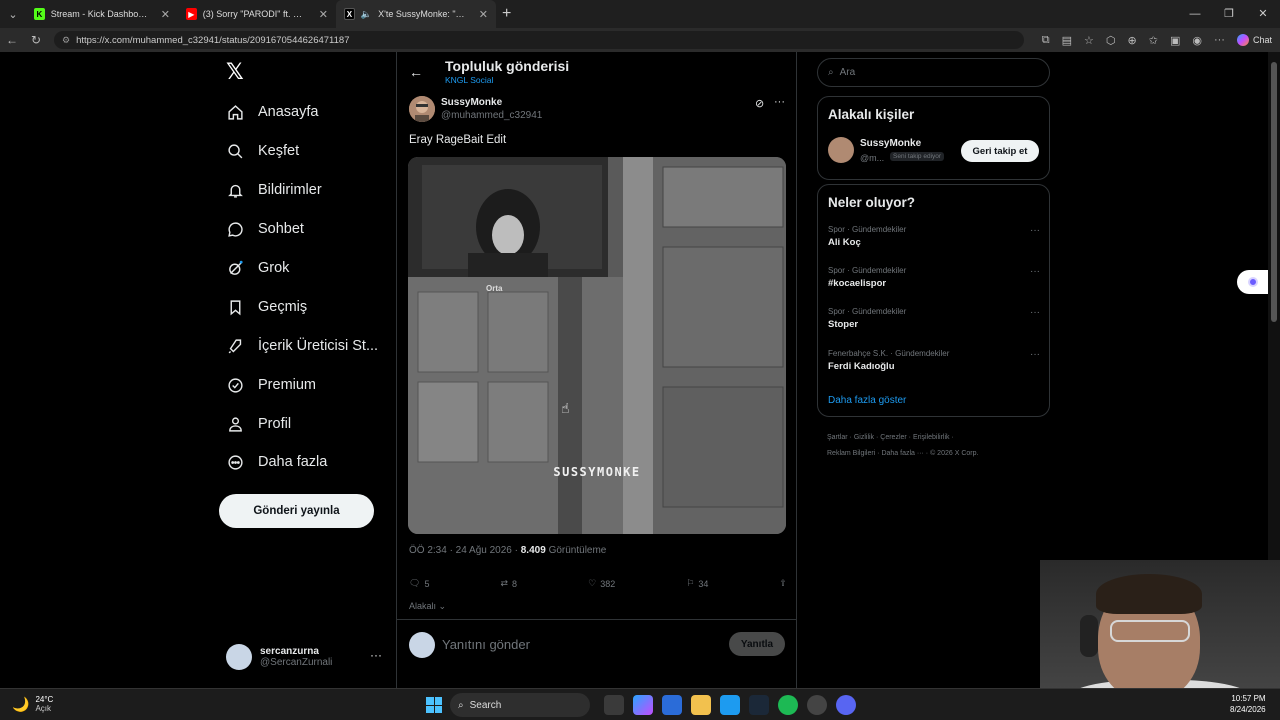 This screenshot has width=1280, height=720. Describe the element at coordinates (12, 40) in the screenshot. I see `back-icon: ←` at that location.